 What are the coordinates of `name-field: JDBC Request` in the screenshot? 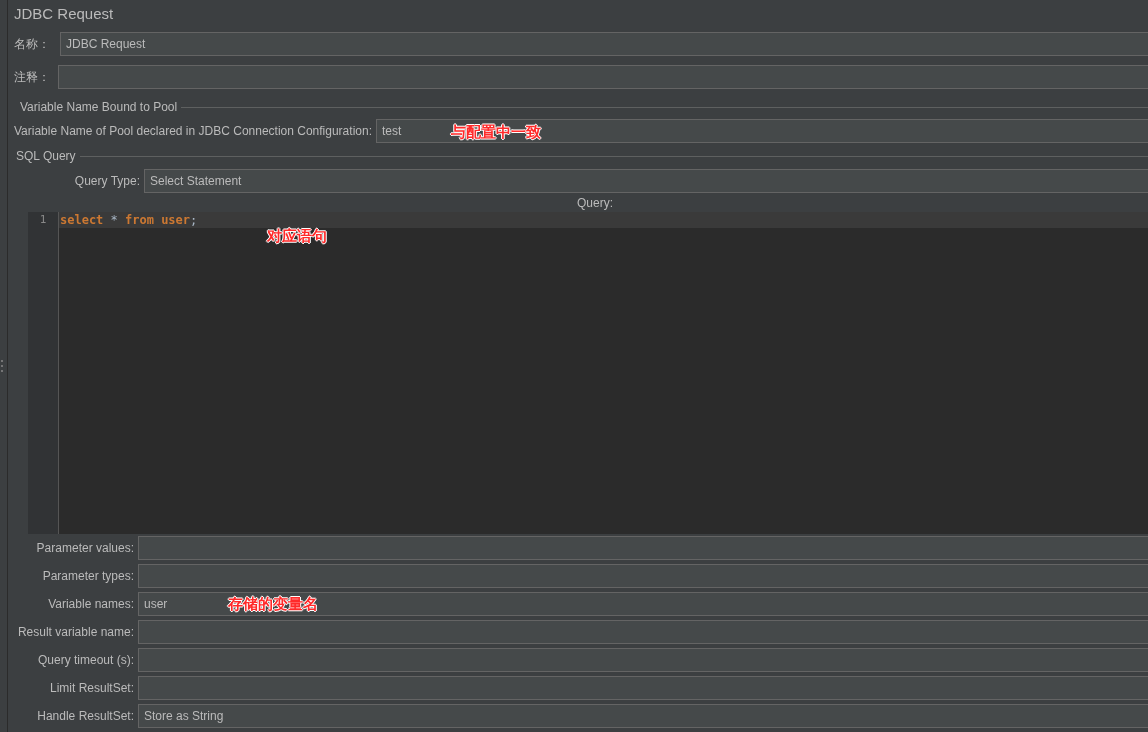 It's located at (604, 44).